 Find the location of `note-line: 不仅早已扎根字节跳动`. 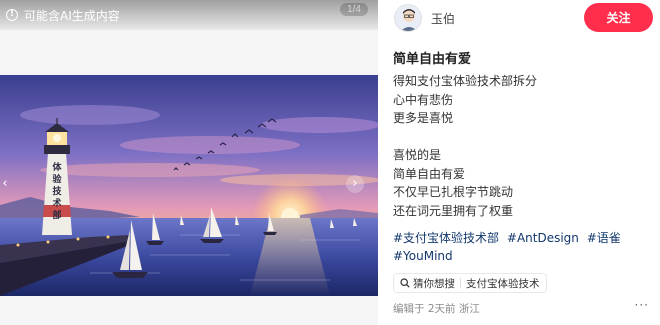

note-line: 不仅早已扎根字节跳动 is located at coordinates (453, 192).